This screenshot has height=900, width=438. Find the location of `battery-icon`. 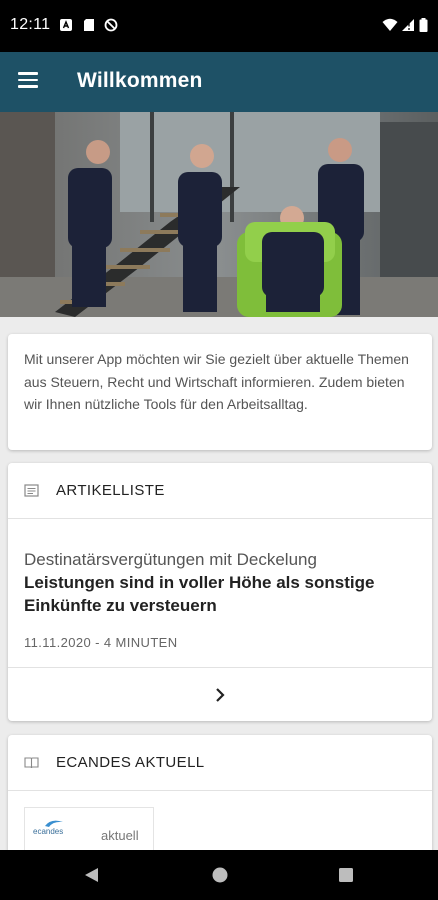

battery-icon is located at coordinates (423, 25).